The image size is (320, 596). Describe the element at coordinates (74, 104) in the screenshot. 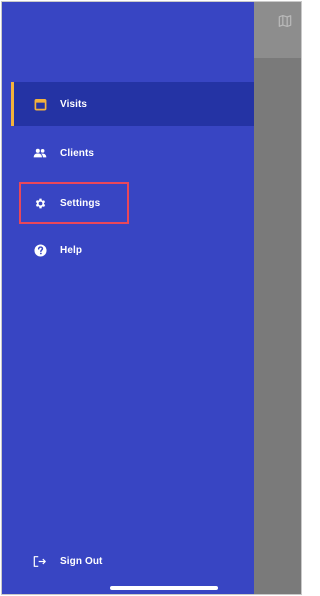

I see `nav-item-label: Visits` at that location.